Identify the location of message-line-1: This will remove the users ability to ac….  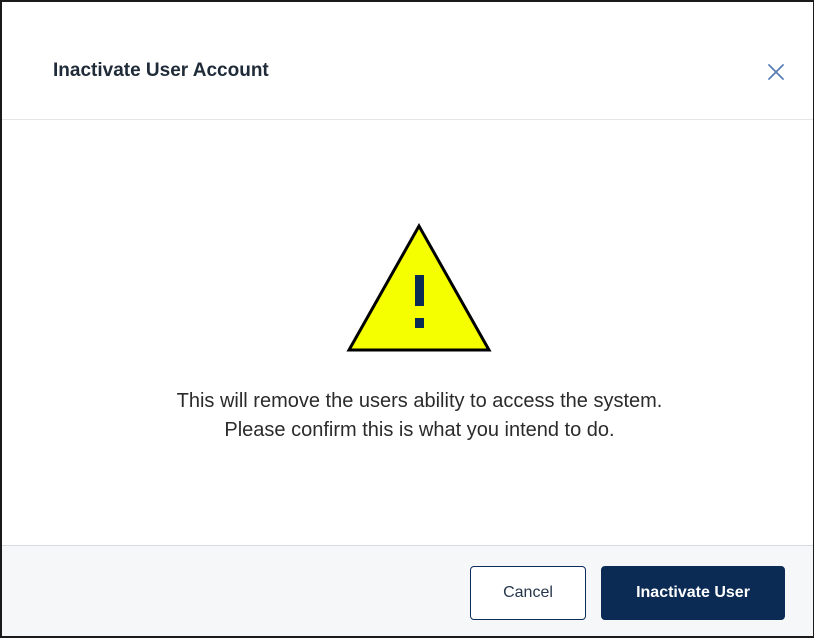
(419, 401).